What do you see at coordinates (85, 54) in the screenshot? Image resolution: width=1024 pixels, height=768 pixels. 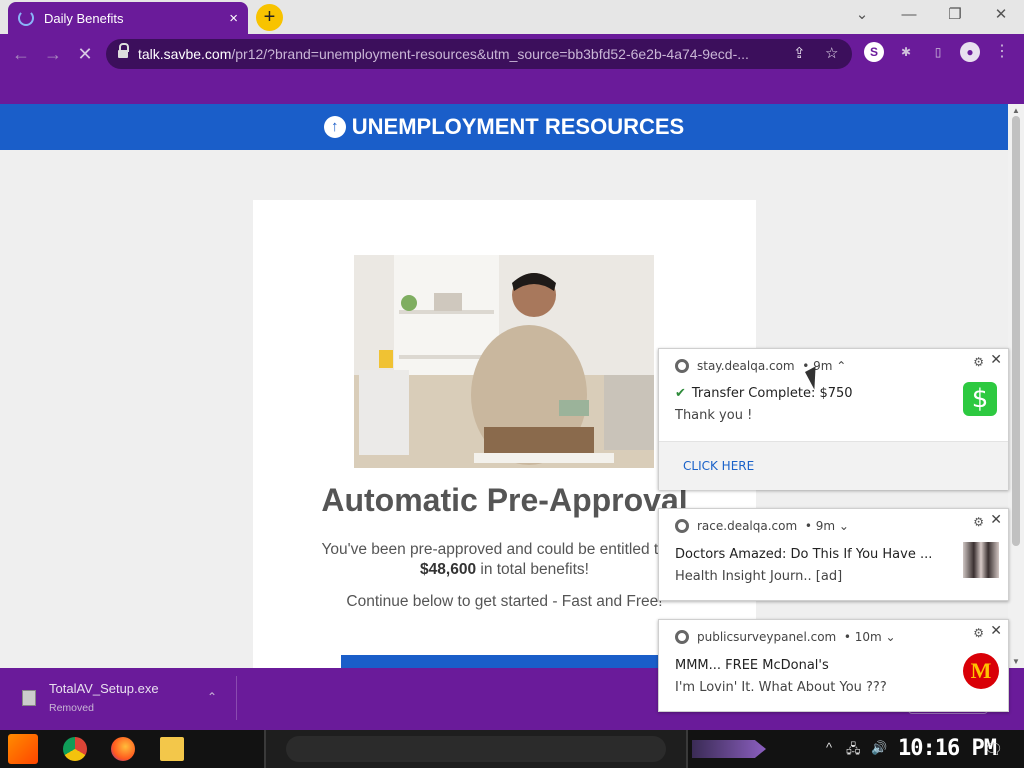 I see `stop-loading-button: ✕` at bounding box center [85, 54].